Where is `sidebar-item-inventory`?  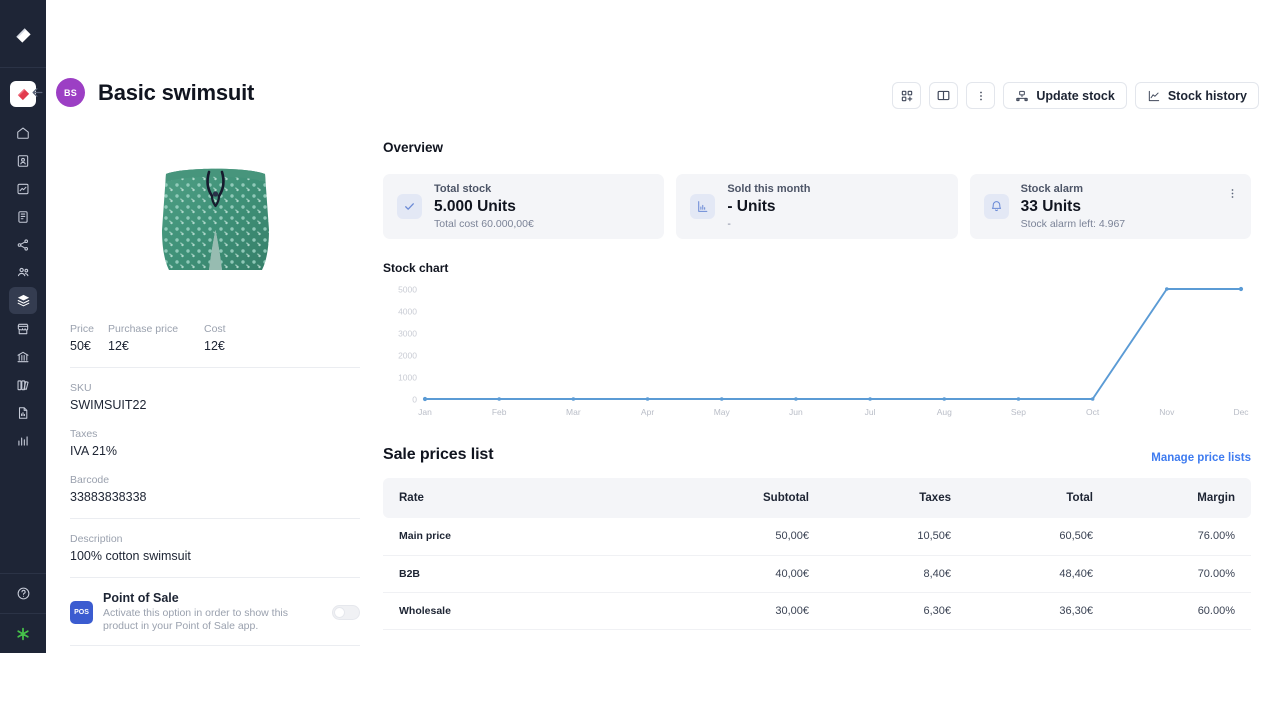 sidebar-item-inventory is located at coordinates (23, 300).